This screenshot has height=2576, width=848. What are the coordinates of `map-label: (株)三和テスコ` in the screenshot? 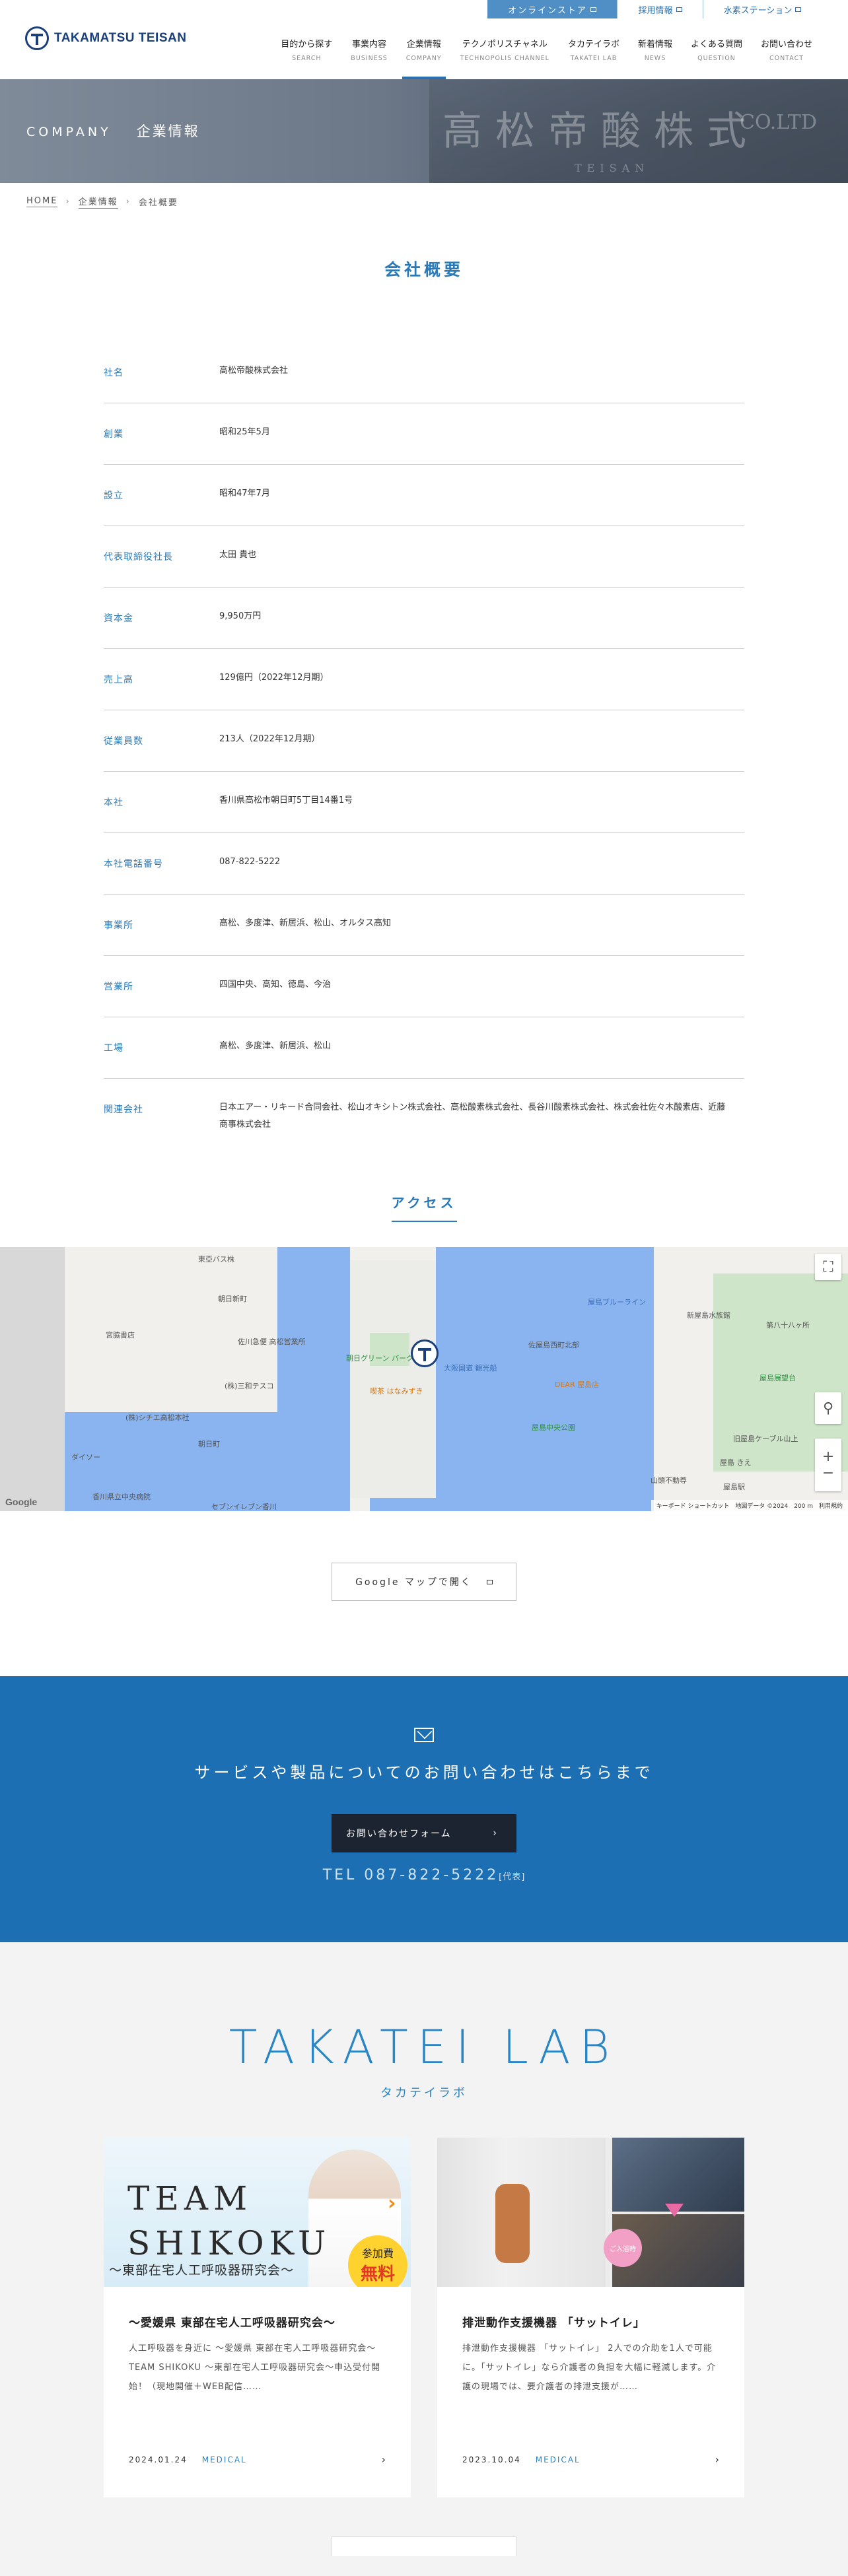 It's located at (249, 1386).